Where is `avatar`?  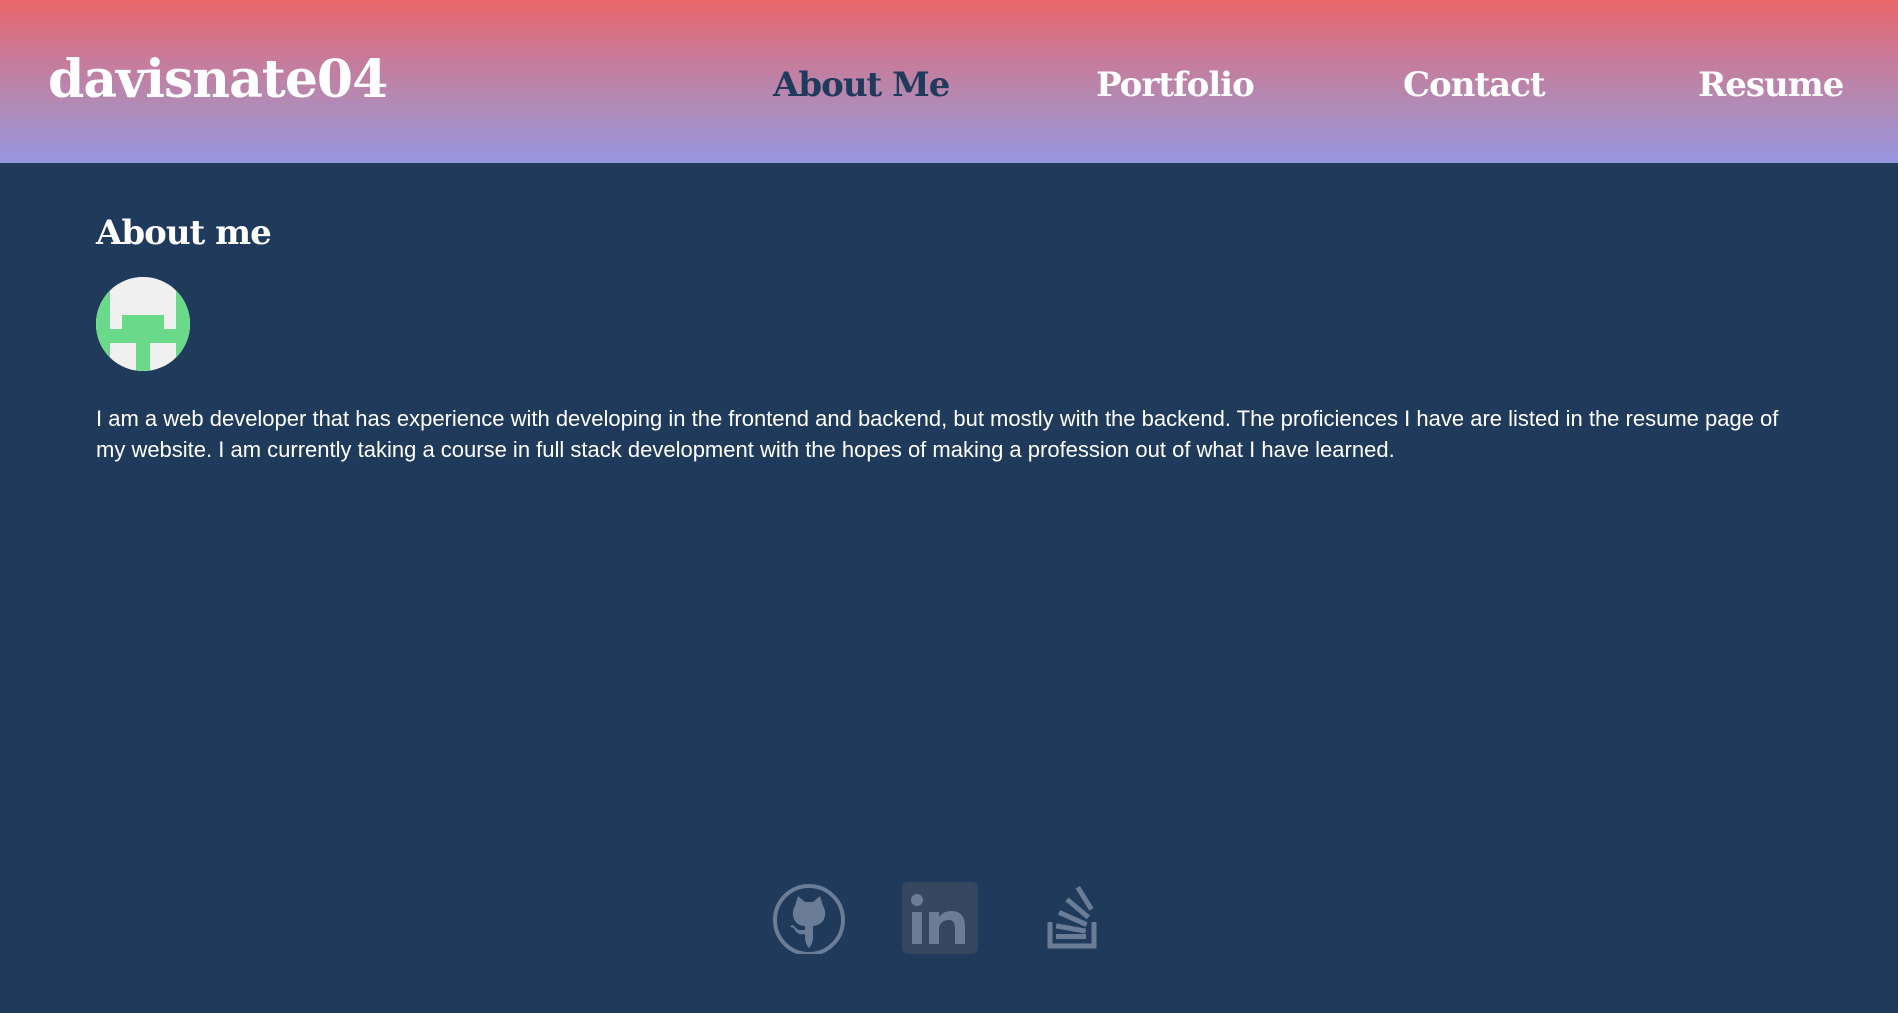
avatar is located at coordinates (143, 324).